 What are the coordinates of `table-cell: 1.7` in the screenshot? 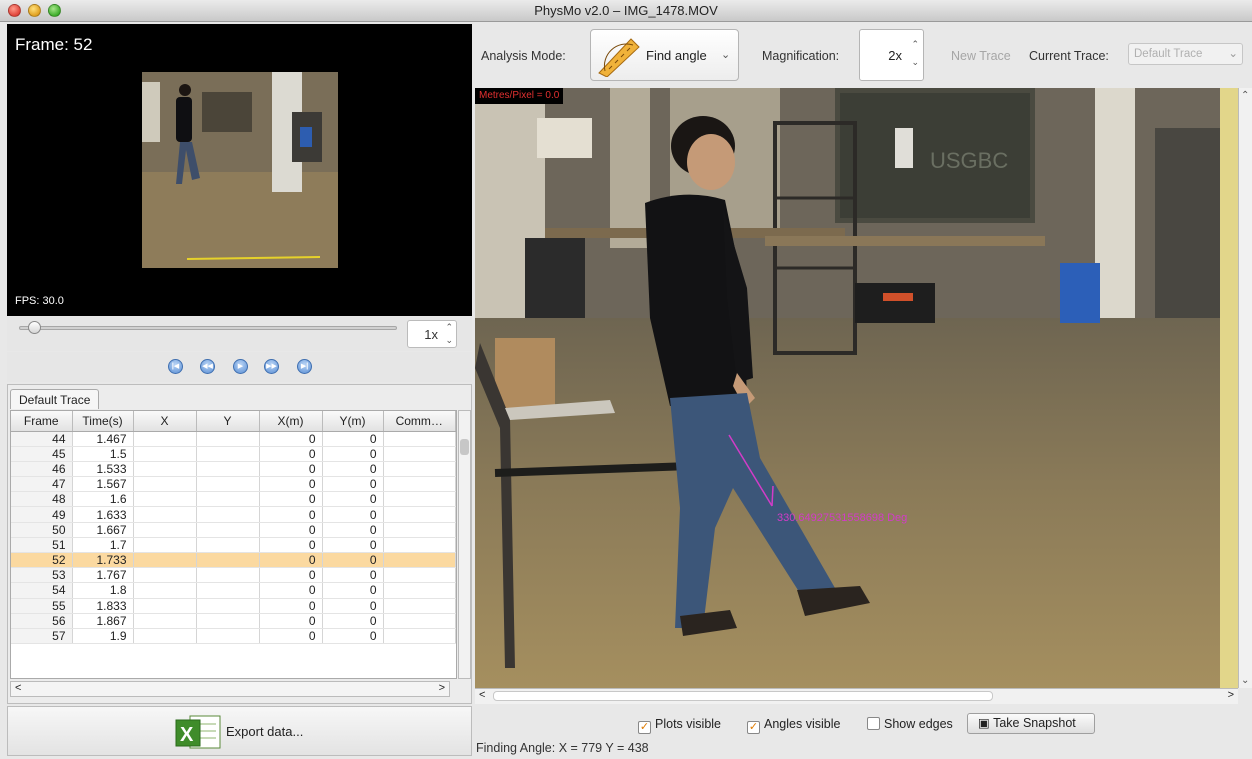 It's located at (103, 545).